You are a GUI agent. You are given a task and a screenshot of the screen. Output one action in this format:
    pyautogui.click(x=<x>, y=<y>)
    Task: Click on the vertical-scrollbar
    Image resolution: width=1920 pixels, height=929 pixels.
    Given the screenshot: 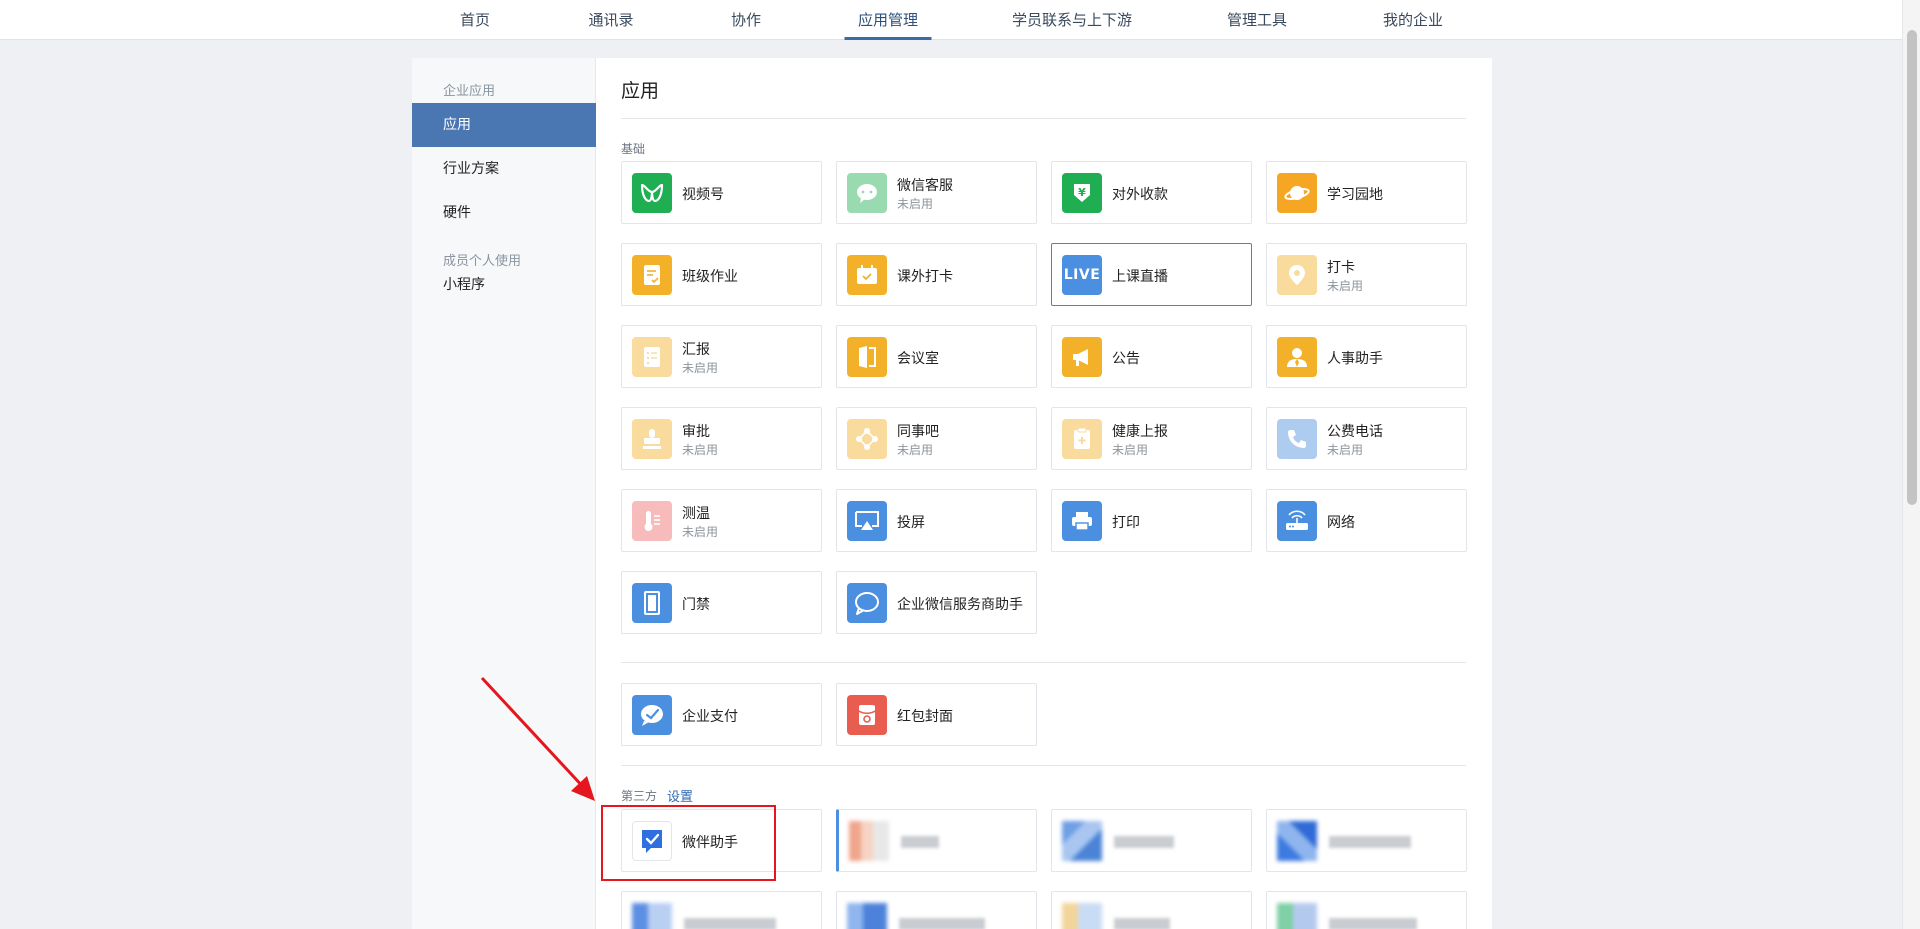 What is the action you would take?
    pyautogui.click(x=1911, y=464)
    